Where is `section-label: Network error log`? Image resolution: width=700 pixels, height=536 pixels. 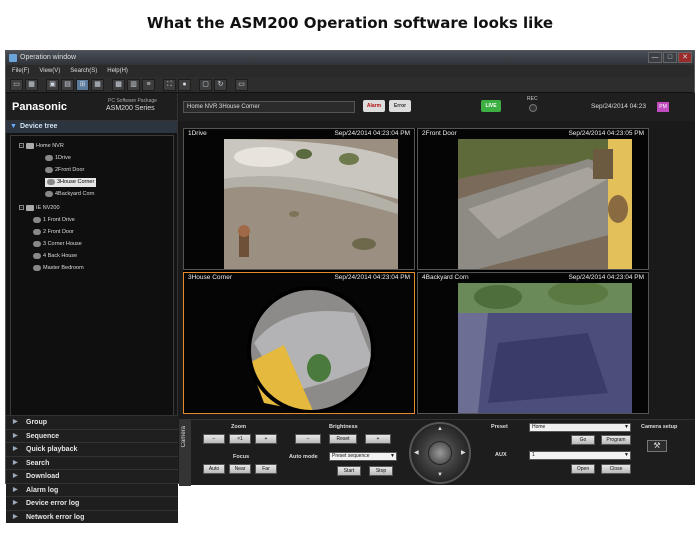
section-label: Network error log is located at coordinates (55, 517).